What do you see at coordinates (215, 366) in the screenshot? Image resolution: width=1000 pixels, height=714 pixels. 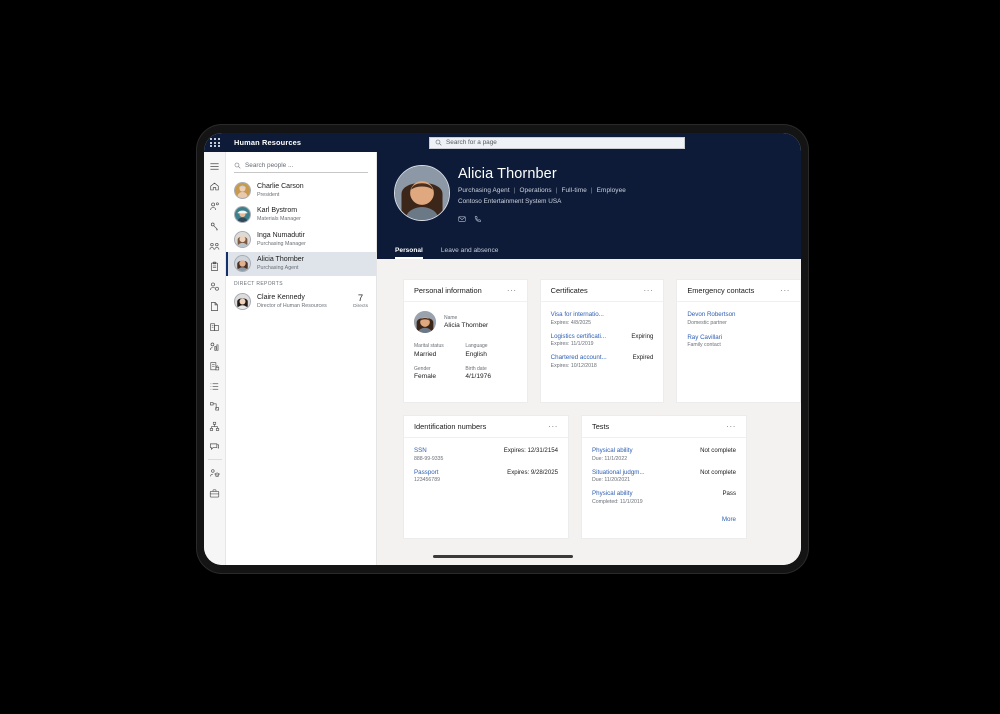 I see `report-lock-icon` at bounding box center [215, 366].